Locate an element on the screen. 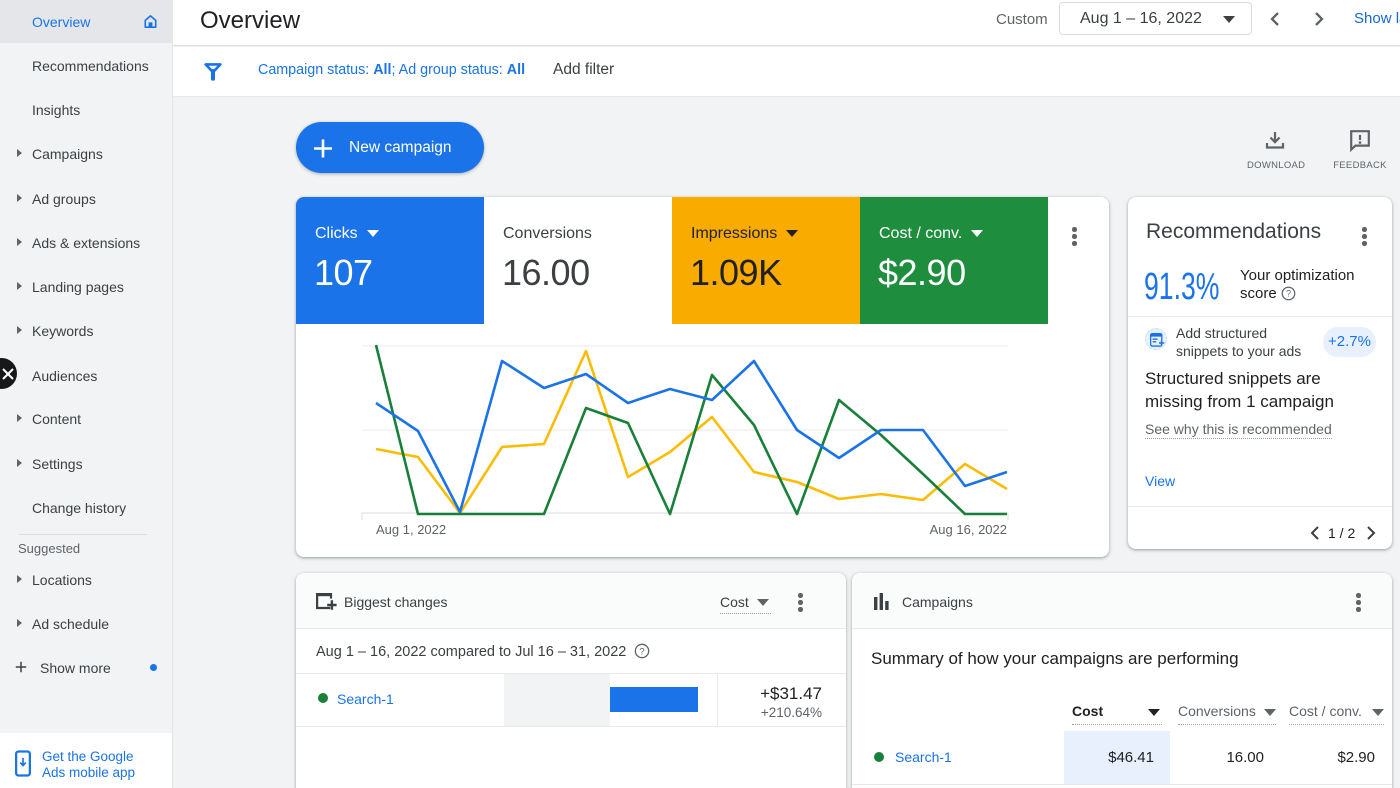  svg-text: Aug 1, 2022 is located at coordinates (411, 529).